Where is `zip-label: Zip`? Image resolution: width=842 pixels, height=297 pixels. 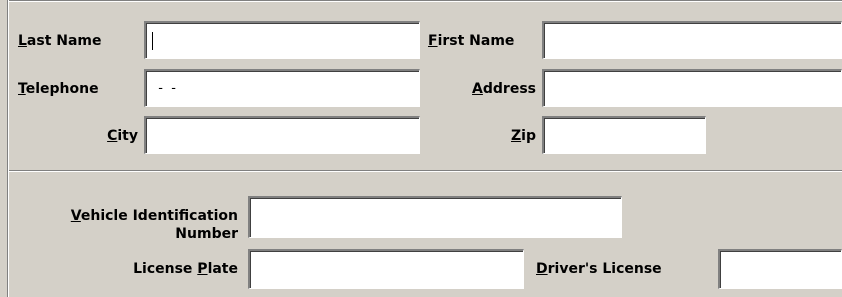
zip-label: Zip is located at coordinates (488, 136).